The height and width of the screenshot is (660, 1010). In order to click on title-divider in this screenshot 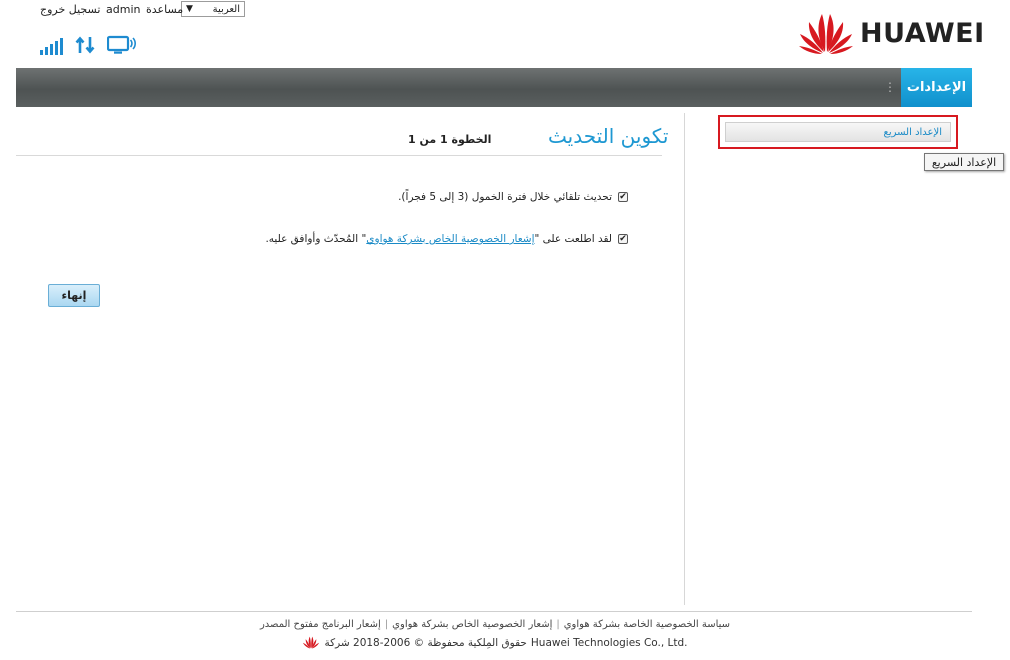, I will do `click(339, 155)`.